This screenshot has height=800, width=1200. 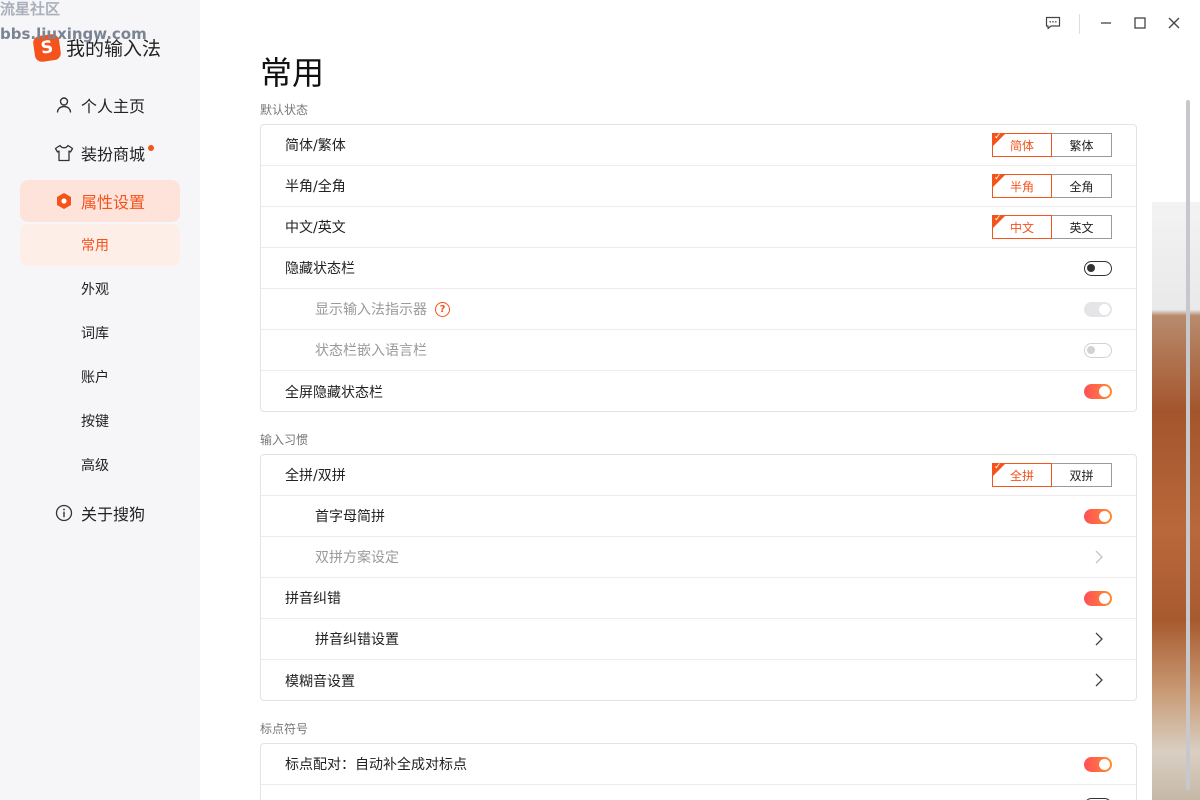 I want to click on nav-about: 关于搜狗, so click(x=100, y=513).